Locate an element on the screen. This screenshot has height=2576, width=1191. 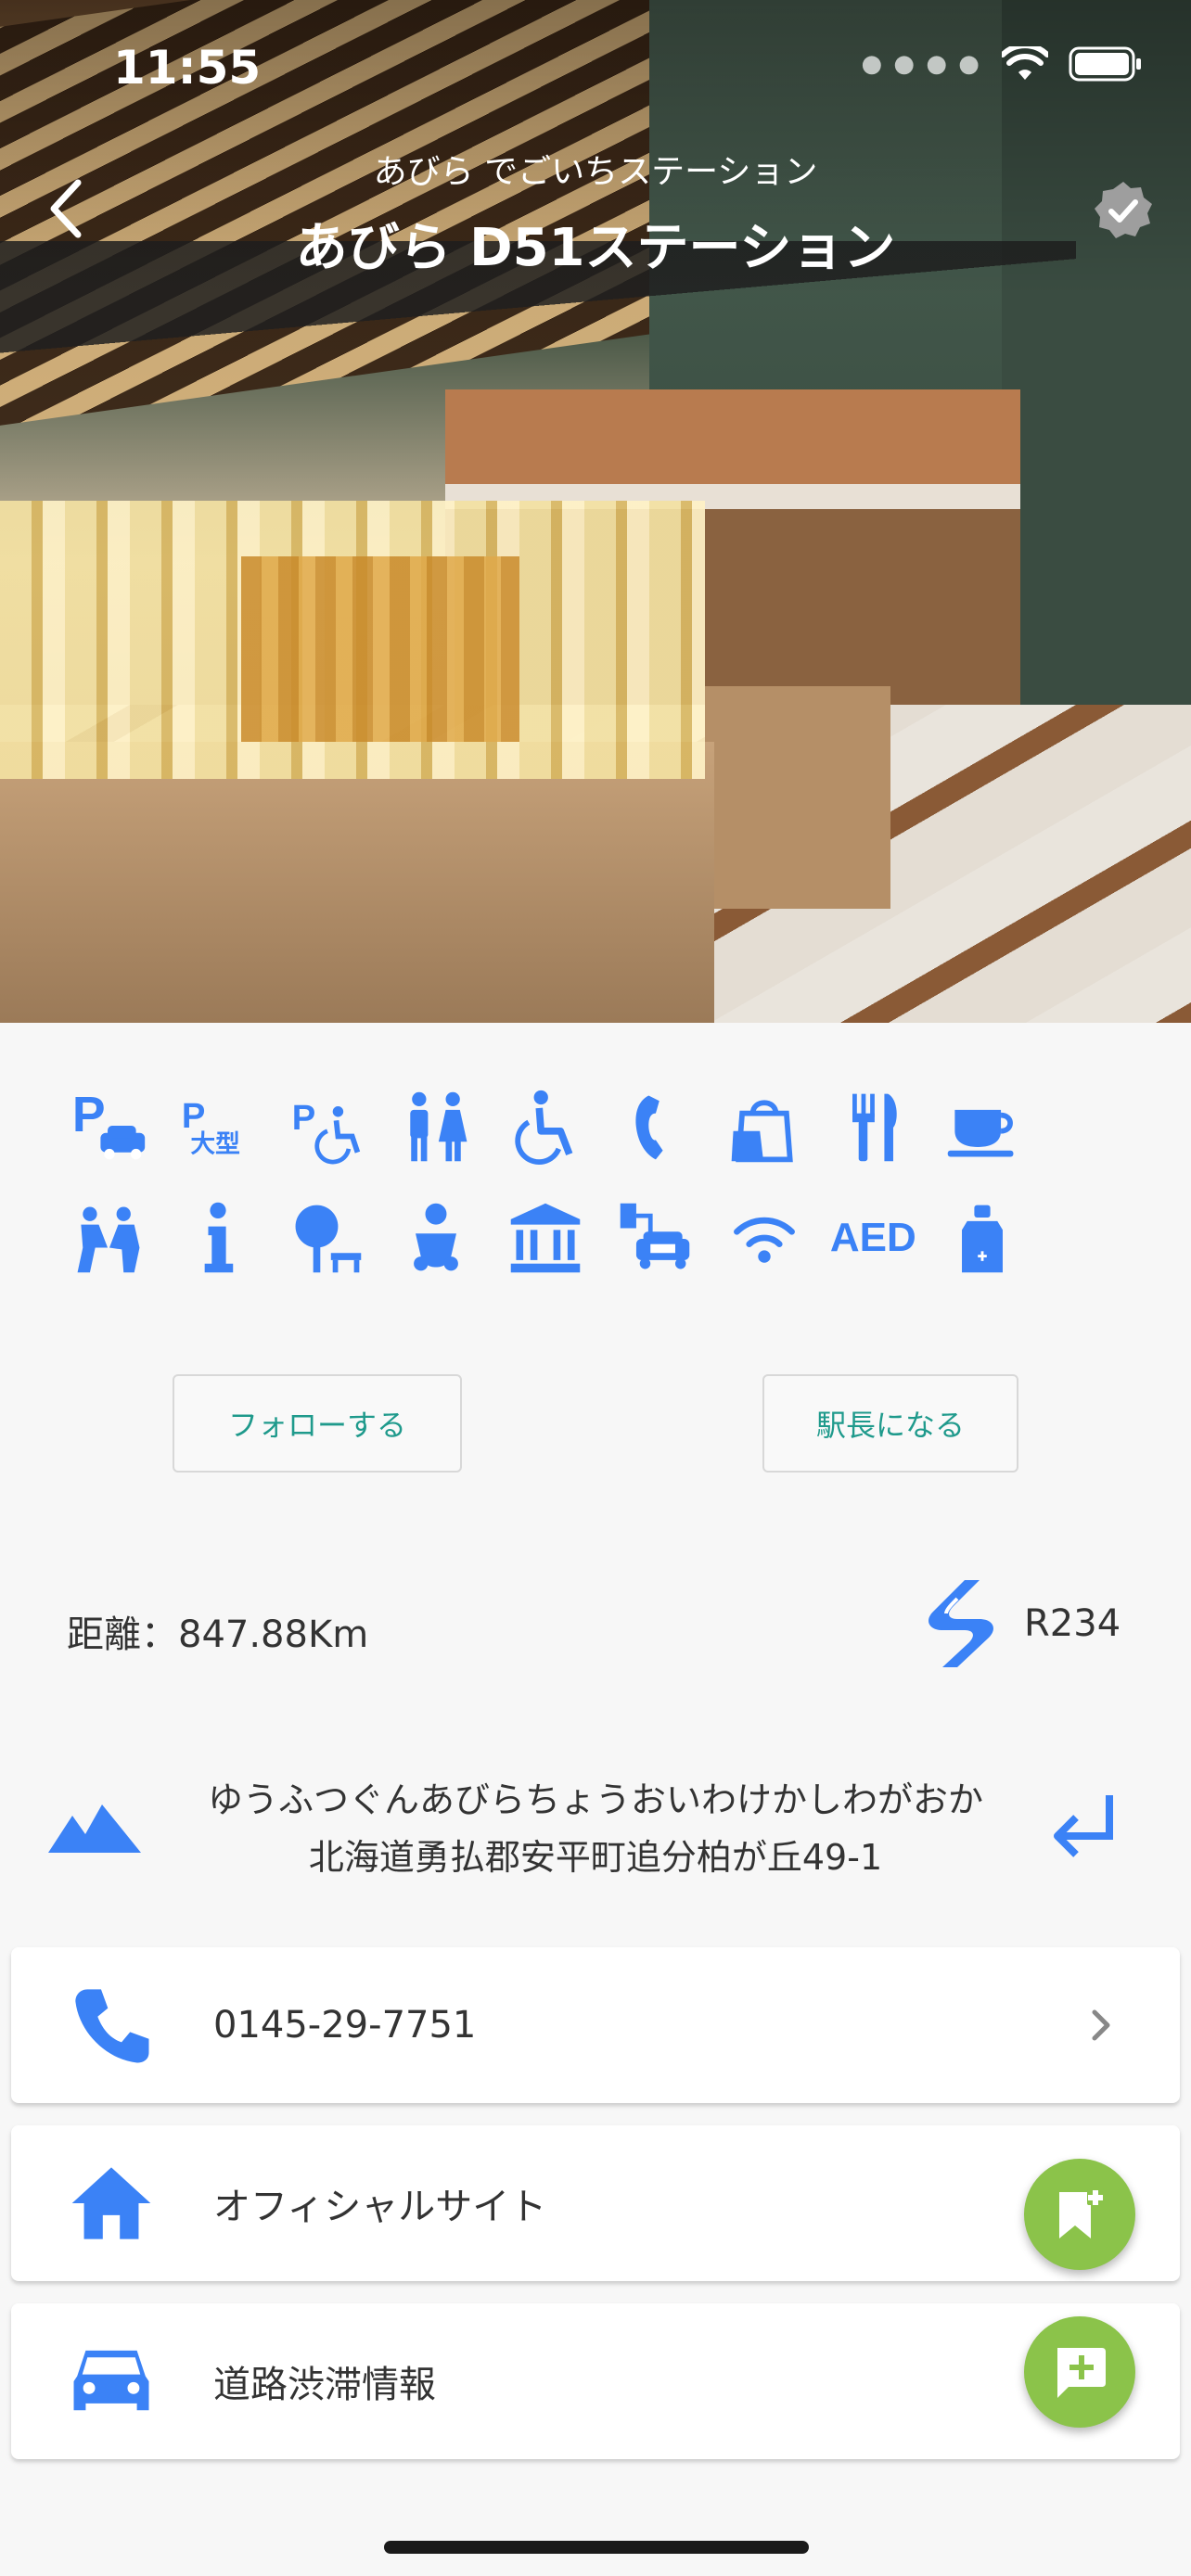
shopping-icon is located at coordinates (764, 1126).